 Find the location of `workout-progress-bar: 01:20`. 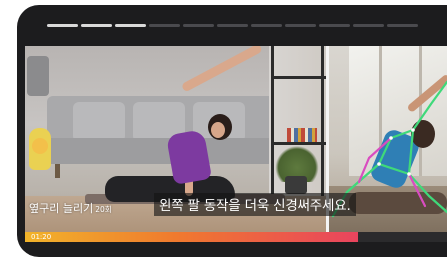

workout-progress-bar: 01:20 is located at coordinates (236, 237).